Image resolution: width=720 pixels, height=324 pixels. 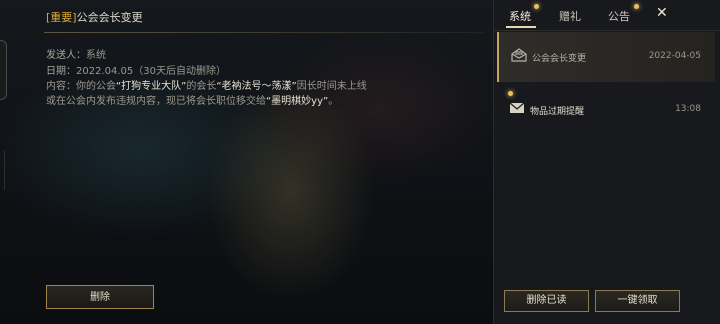 What do you see at coordinates (61, 17) in the screenshot?
I see `importance-tag: [重要]` at bounding box center [61, 17].